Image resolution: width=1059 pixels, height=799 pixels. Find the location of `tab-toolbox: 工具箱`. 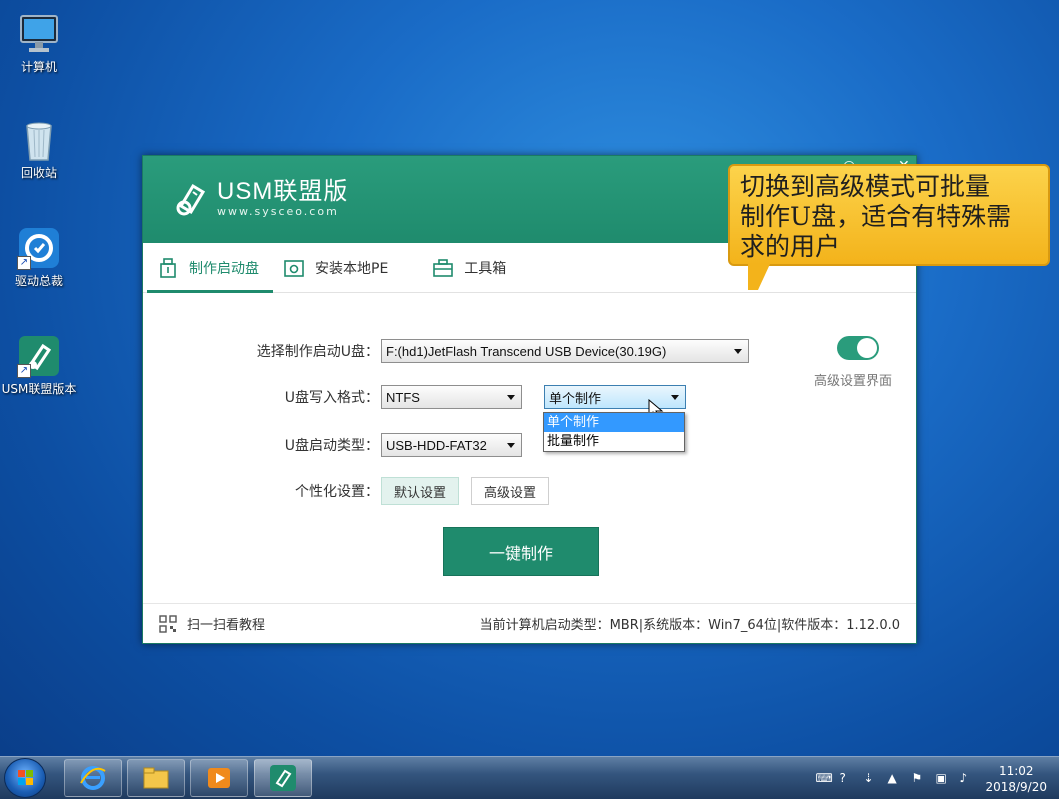

tab-toolbox: 工具箱 is located at coordinates (471, 267).